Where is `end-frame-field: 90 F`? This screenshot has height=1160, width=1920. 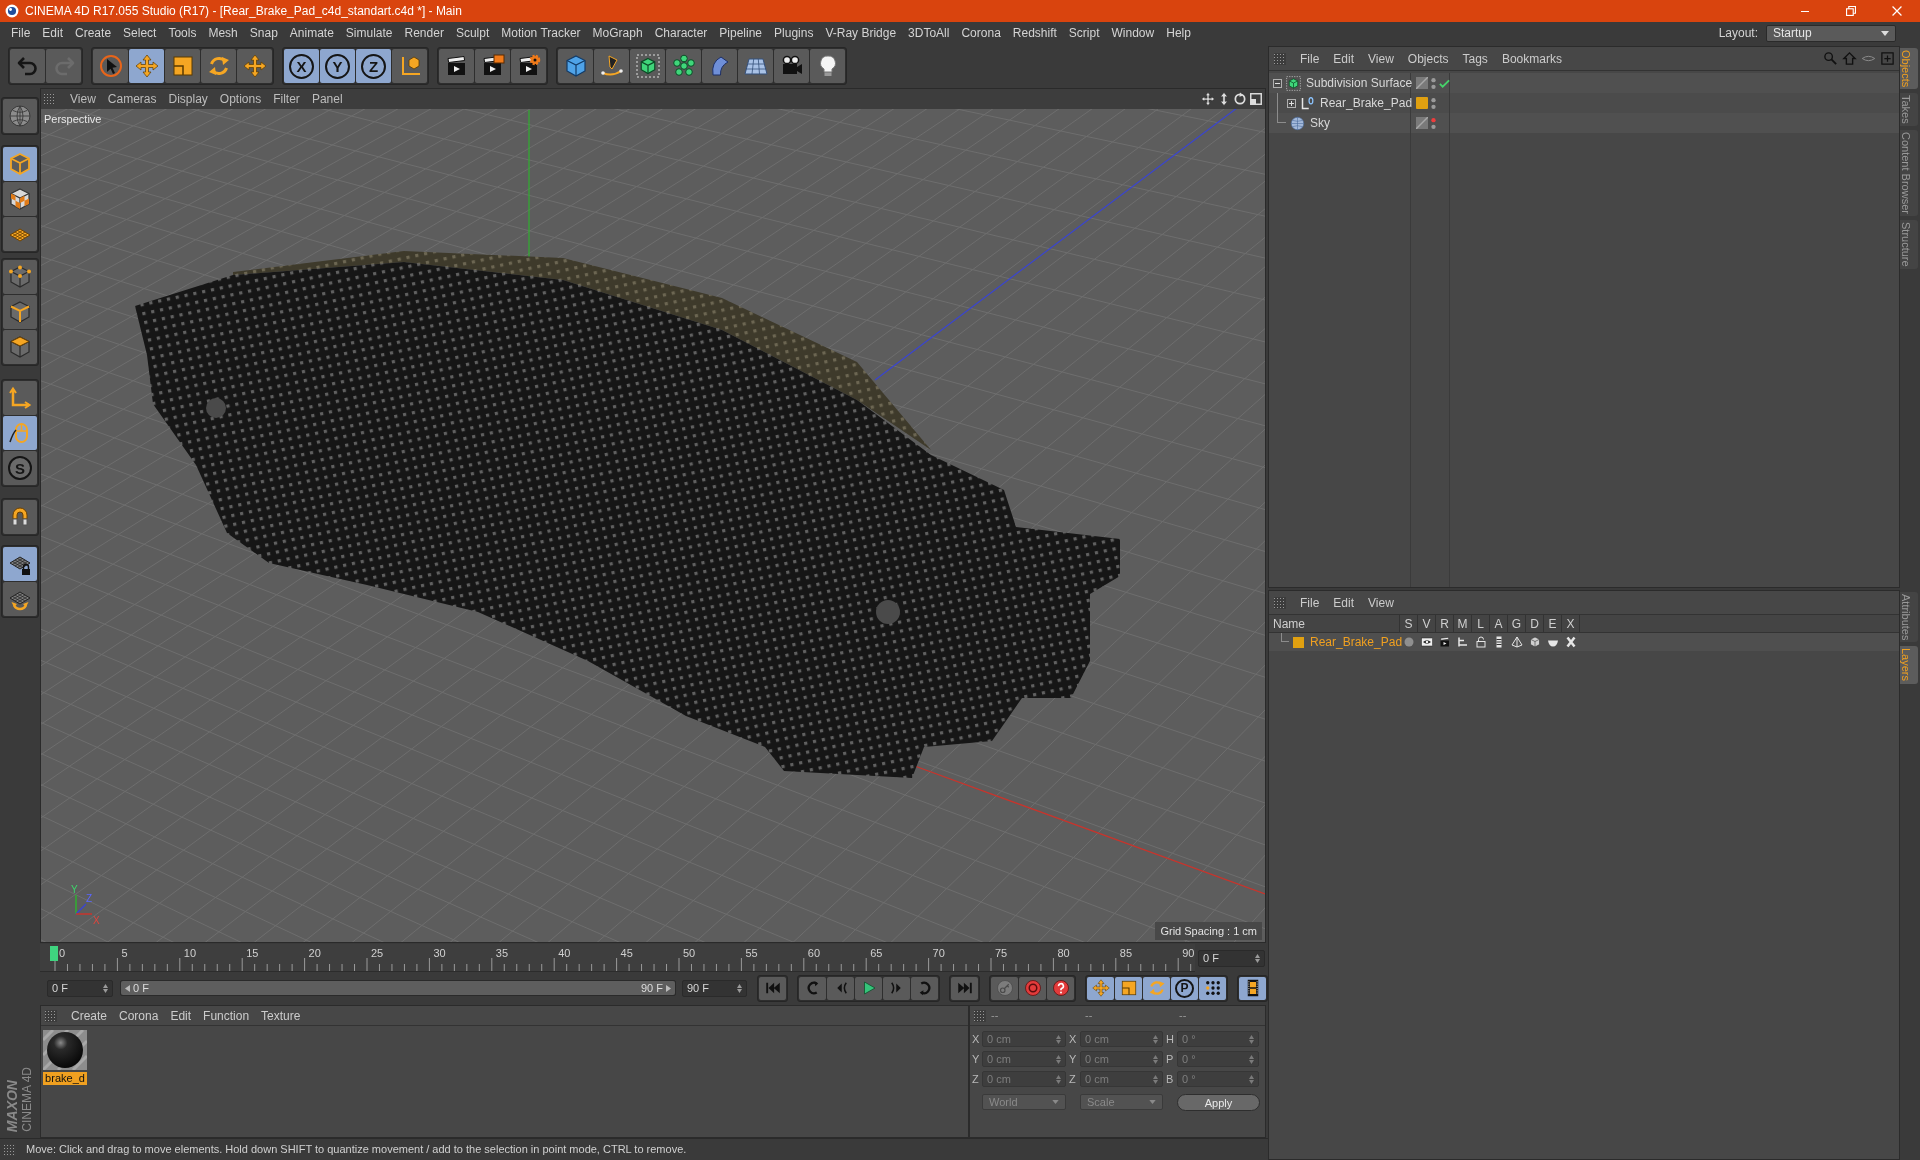
end-frame-field: 90 F is located at coordinates (714, 988).